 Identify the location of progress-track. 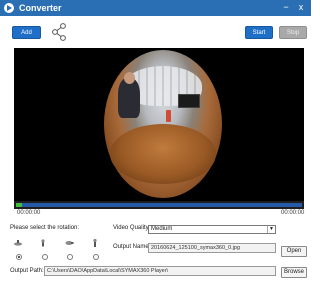
(162, 205).